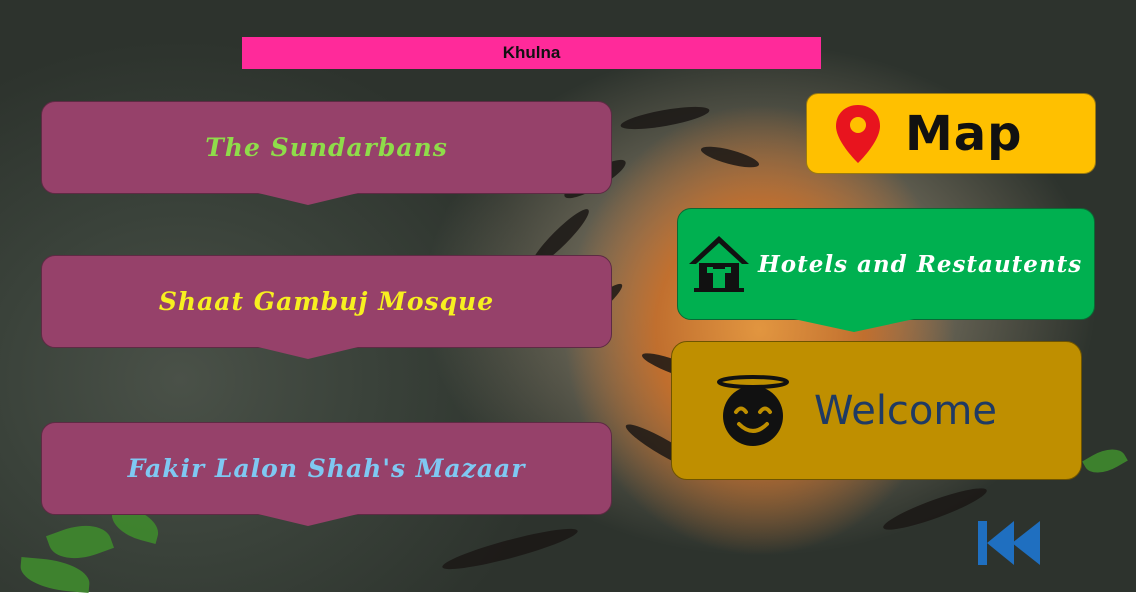  I want to click on place-label: Shaat Gambuj Mosque, so click(326, 301).